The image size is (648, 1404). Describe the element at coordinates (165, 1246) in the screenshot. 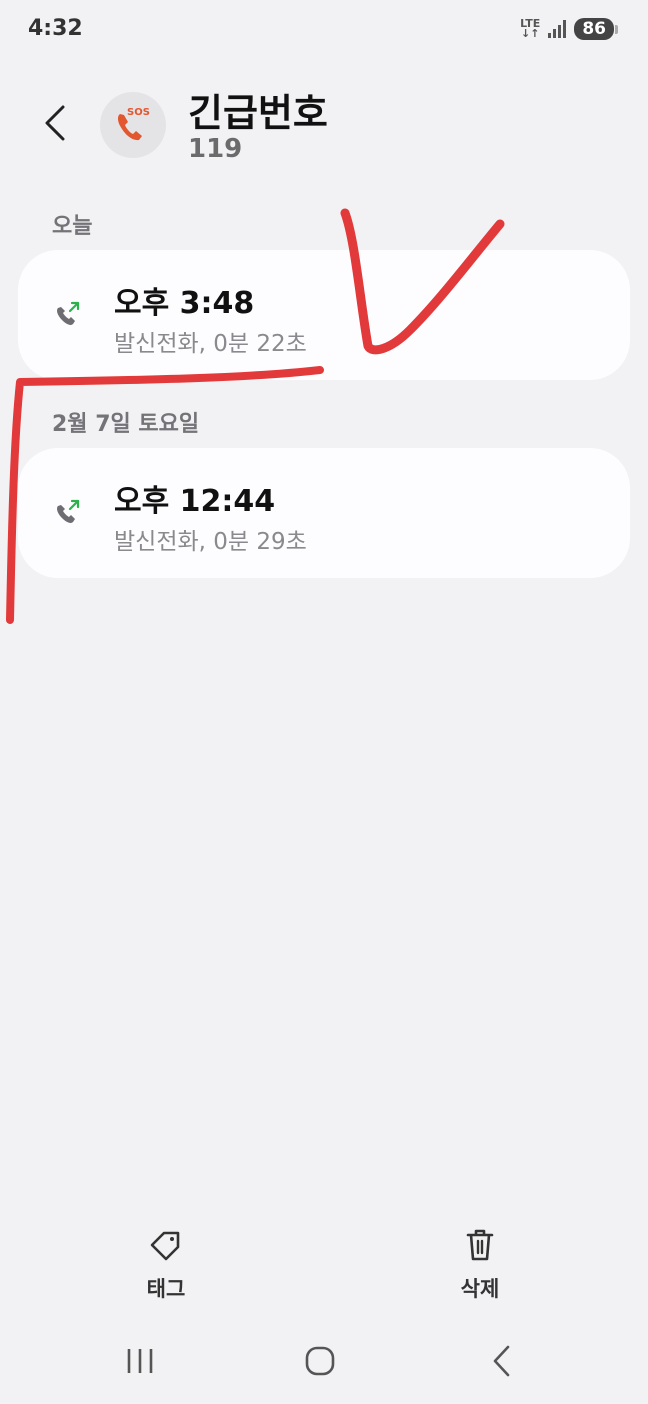

I see `tag-icon` at that location.